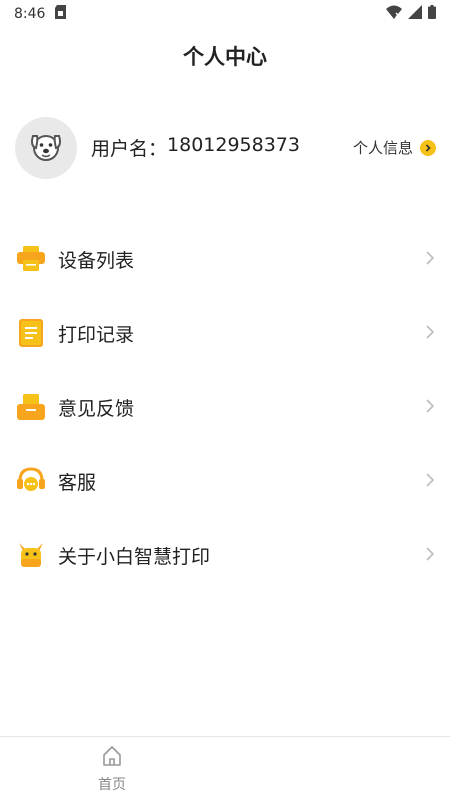 The width and height of the screenshot is (450, 801). I want to click on avatar, so click(46, 147).